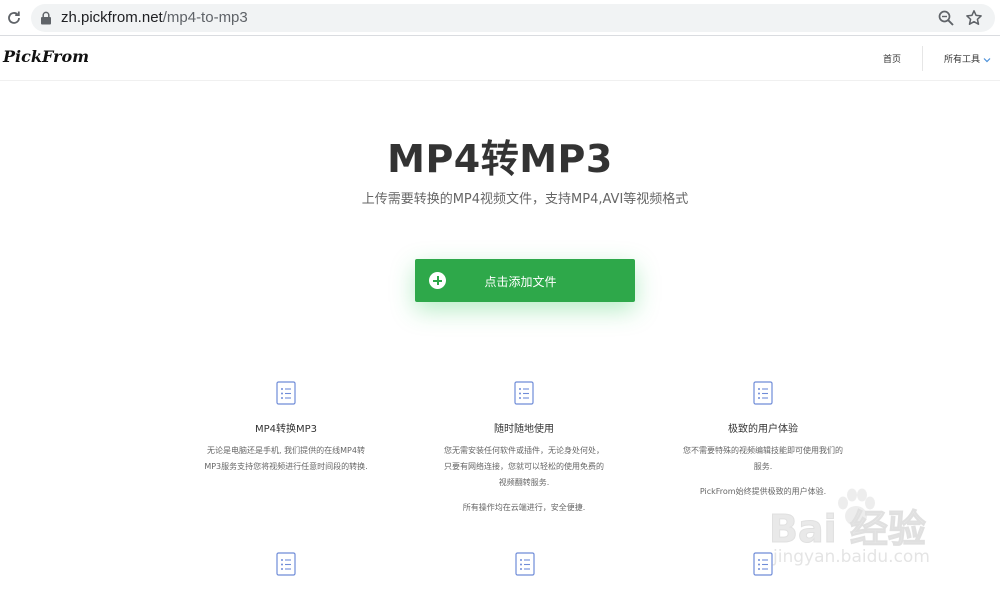  What do you see at coordinates (500, 58) in the screenshot?
I see `site-header: PickFrom 首页 所有工具` at bounding box center [500, 58].